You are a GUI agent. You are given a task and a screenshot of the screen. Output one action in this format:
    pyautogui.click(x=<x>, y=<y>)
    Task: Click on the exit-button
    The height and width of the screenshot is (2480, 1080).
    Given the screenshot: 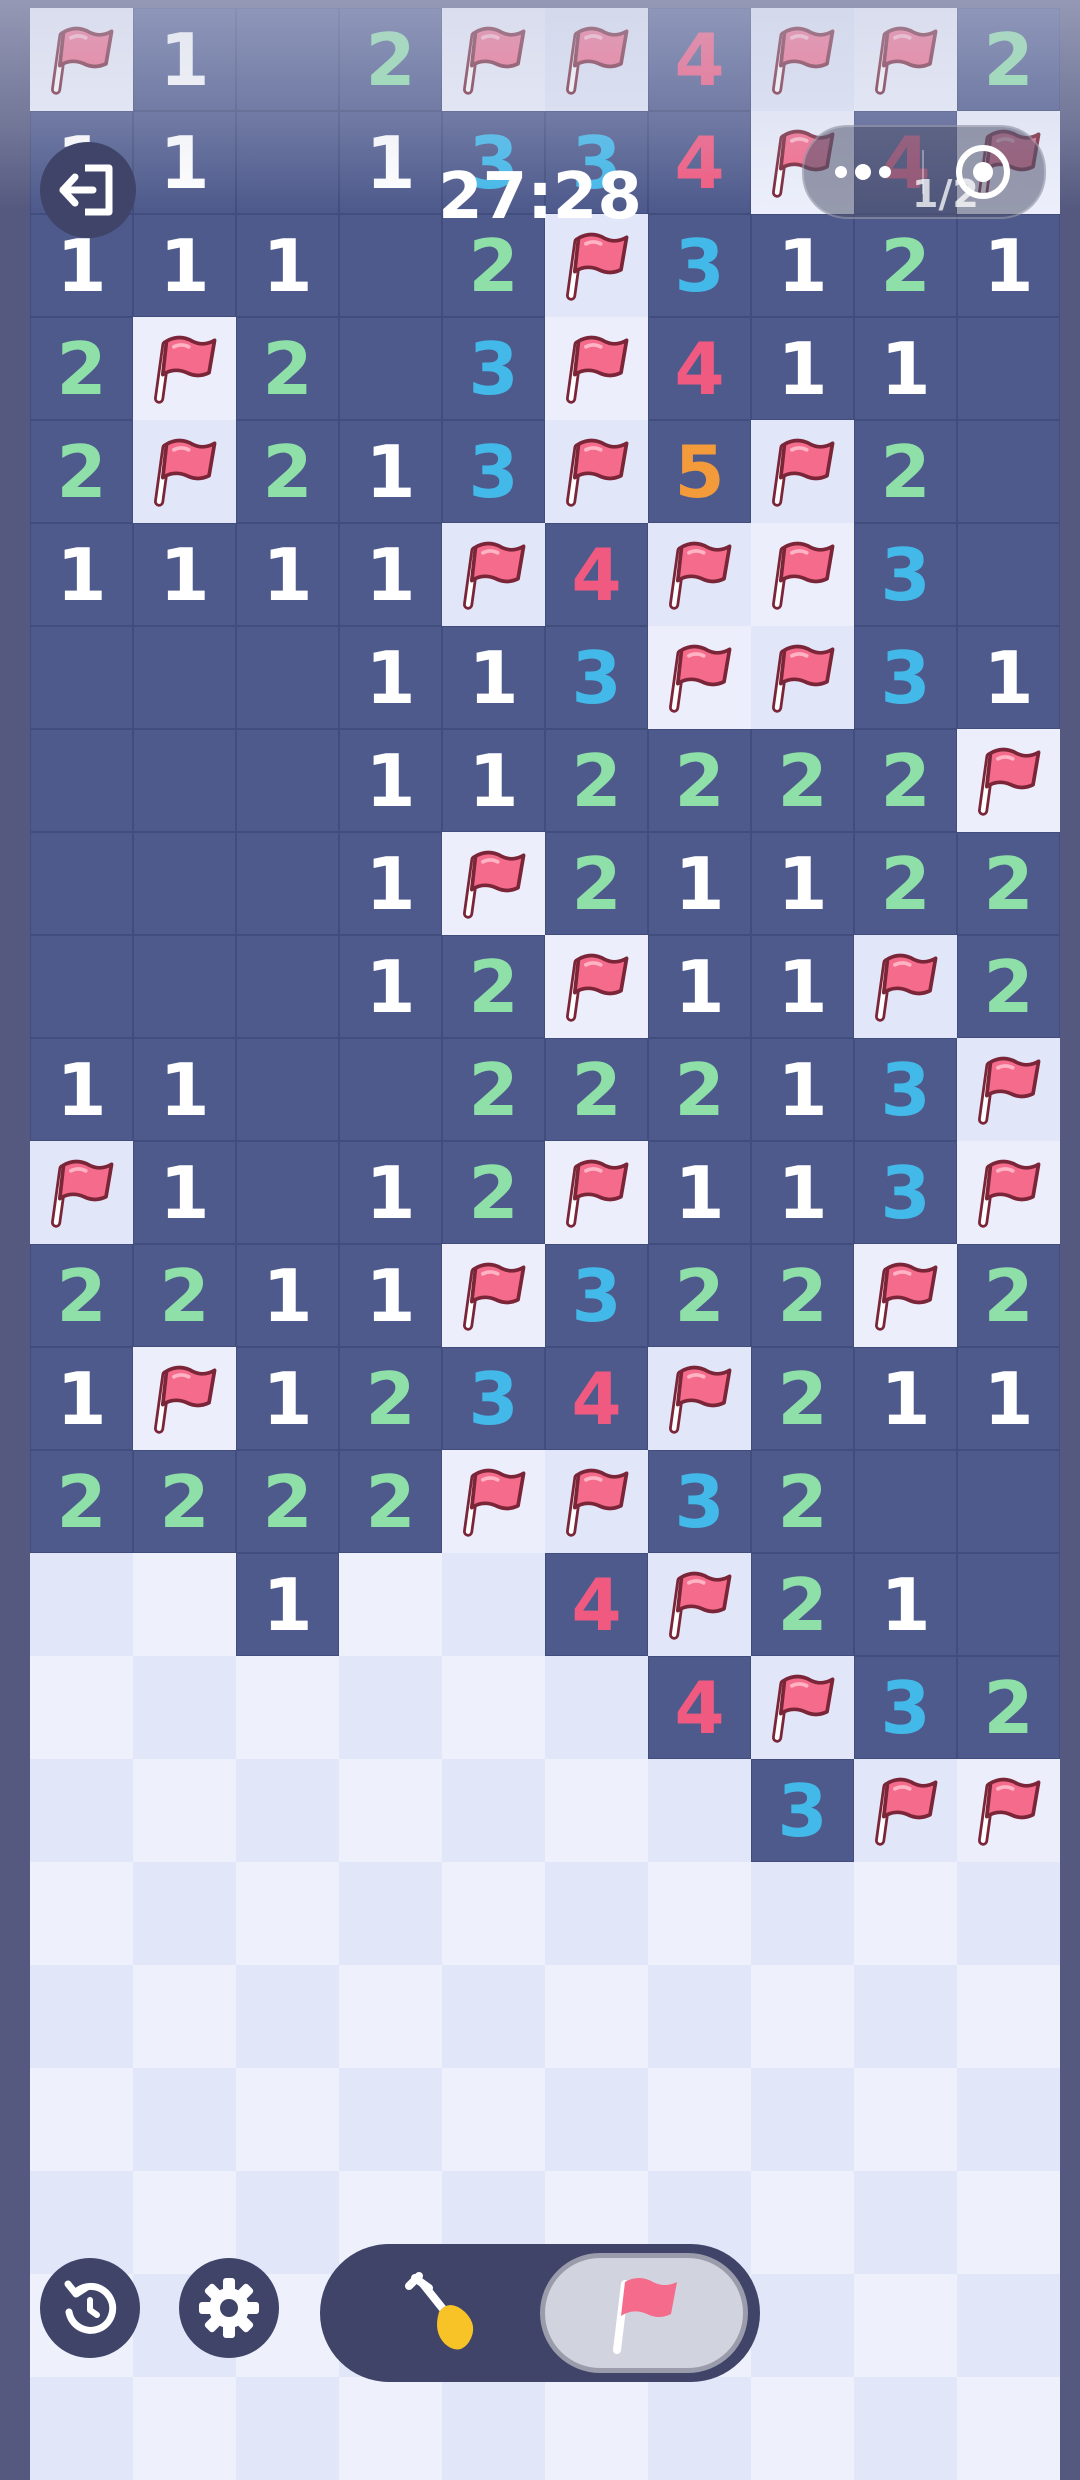 What is the action you would take?
    pyautogui.click(x=88, y=190)
    